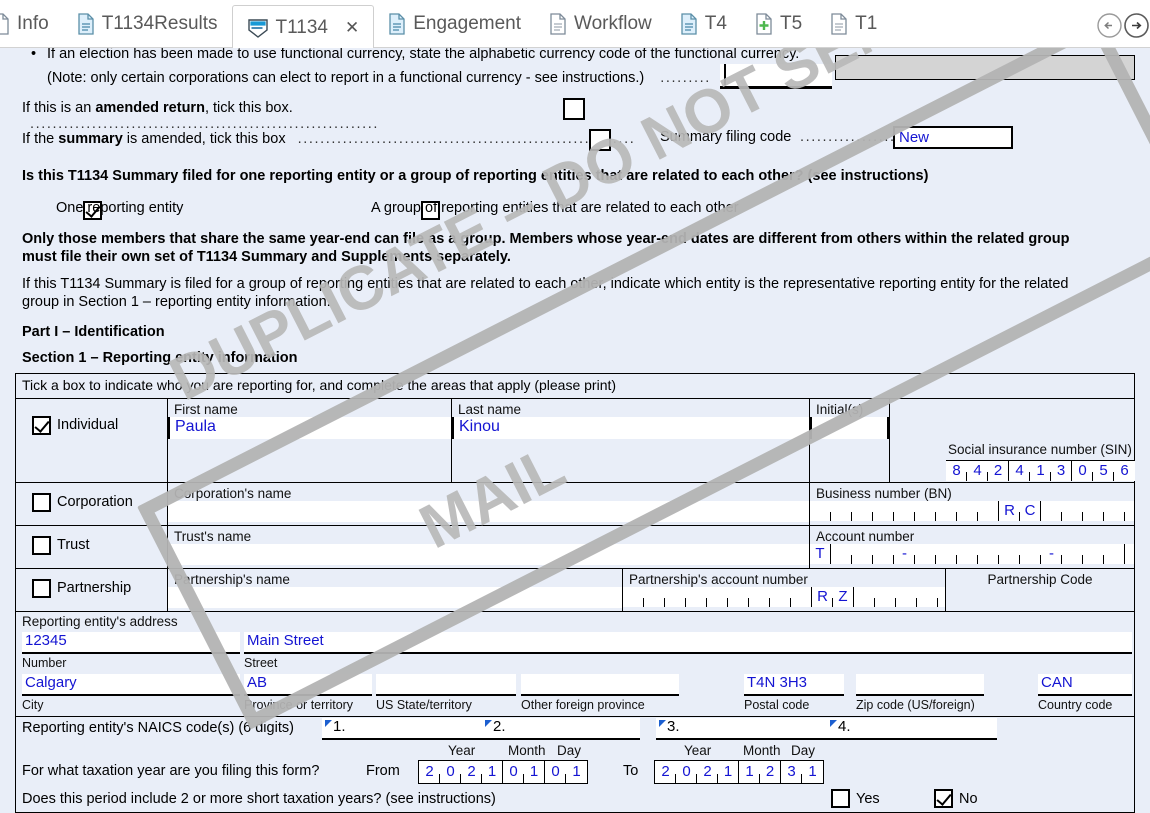 The width and height of the screenshot is (1150, 813). What do you see at coordinates (1085, 685) in the screenshot?
I see `address-country-input: CAN` at bounding box center [1085, 685].